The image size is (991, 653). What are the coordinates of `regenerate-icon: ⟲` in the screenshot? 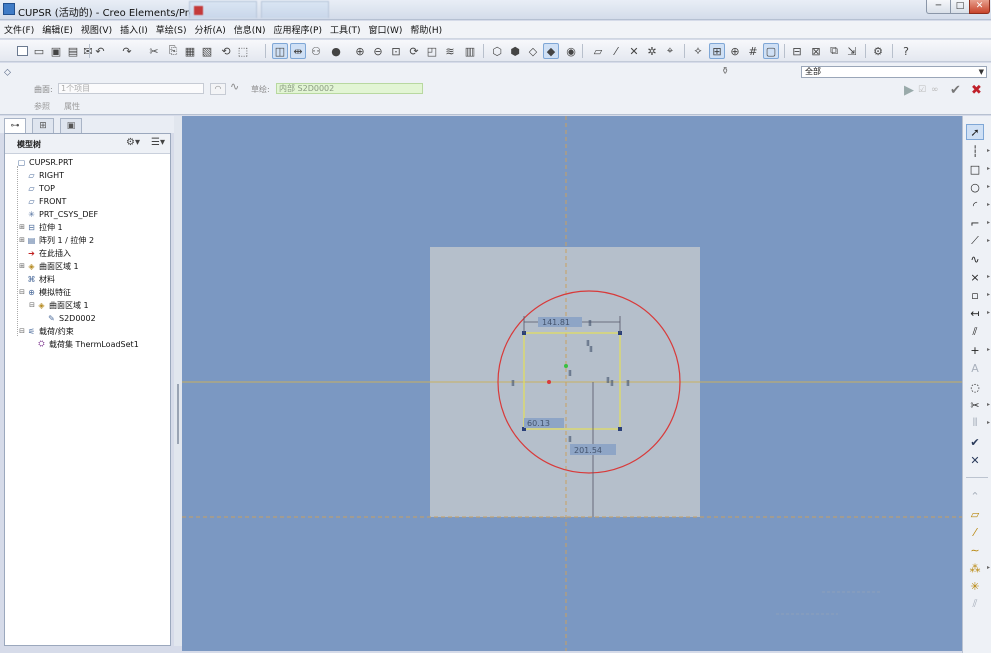 It's located at (226, 51).